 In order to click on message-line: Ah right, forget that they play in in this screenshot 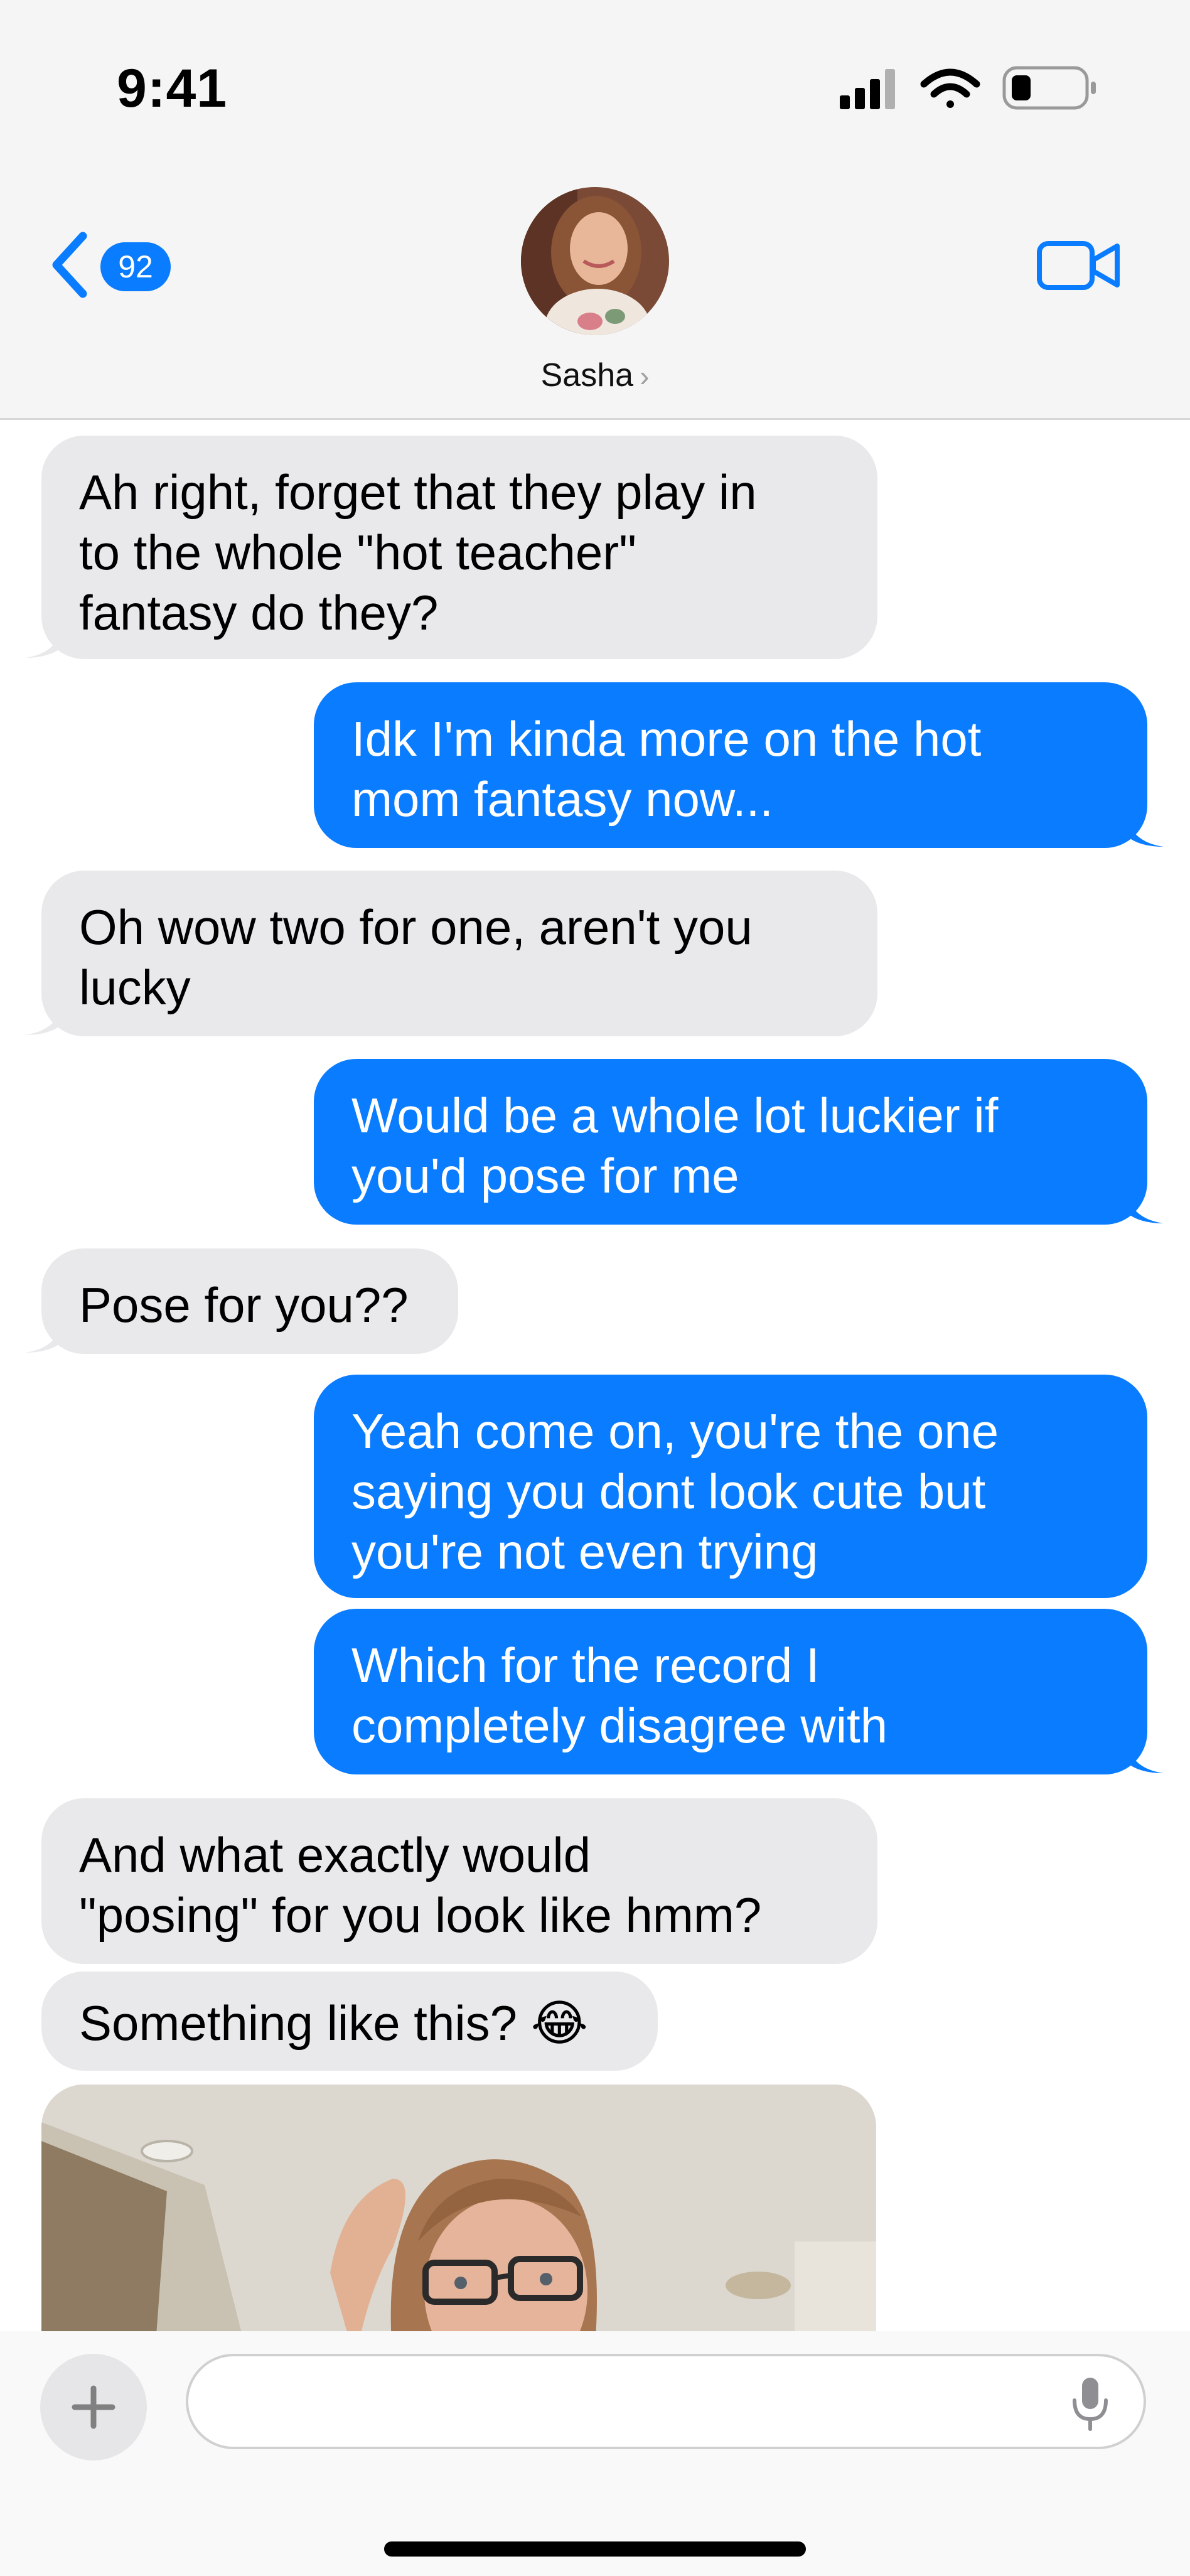, I will do `click(418, 492)`.